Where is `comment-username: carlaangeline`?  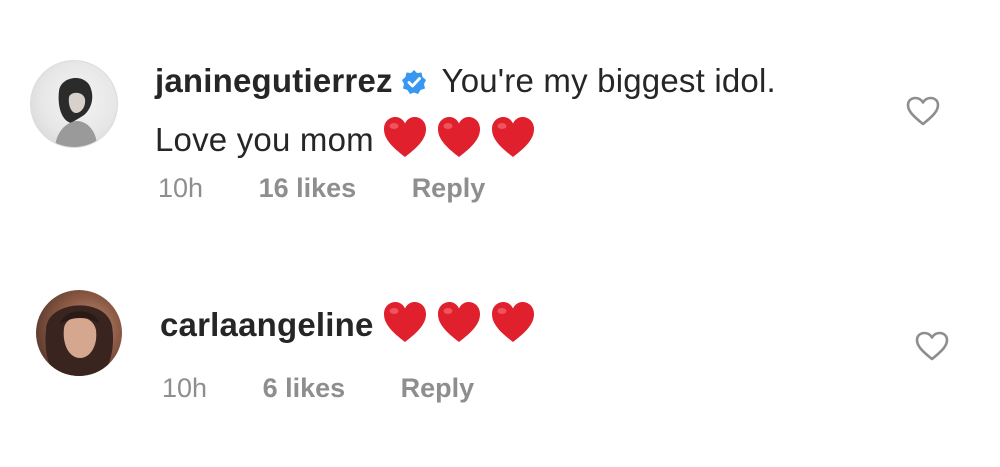 comment-username: carlaangeline is located at coordinates (267, 324).